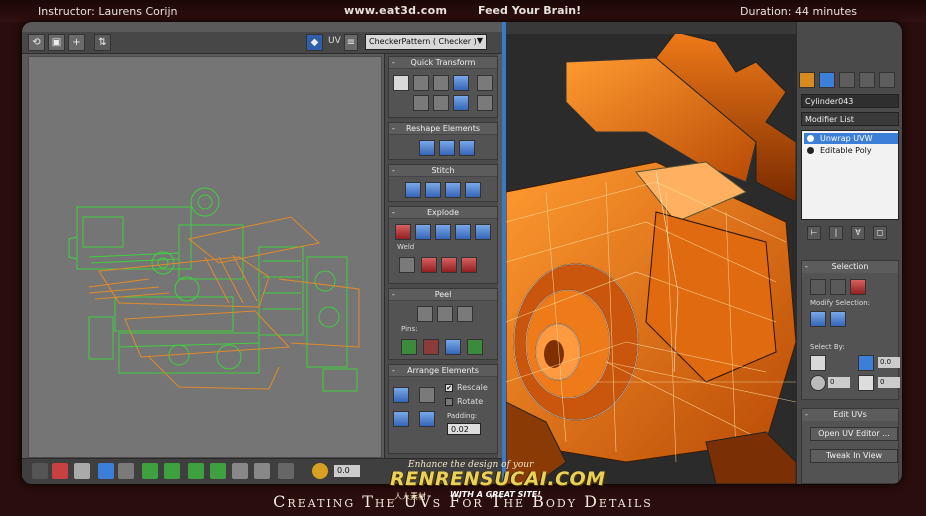  What do you see at coordinates (431, 347) in the screenshot?
I see `unpin-icon` at bounding box center [431, 347].